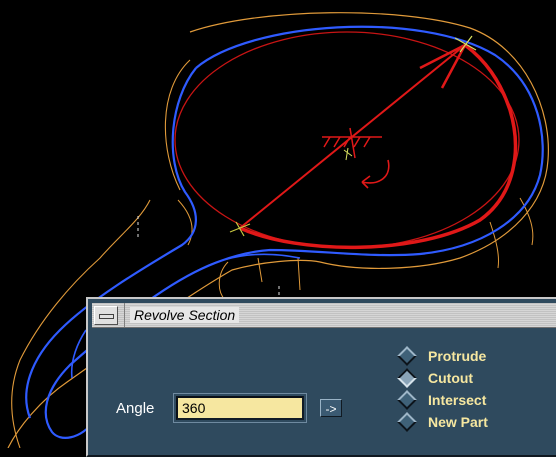  What do you see at coordinates (451, 378) in the screenshot?
I see `radio-cutout-label: Cutout` at bounding box center [451, 378].